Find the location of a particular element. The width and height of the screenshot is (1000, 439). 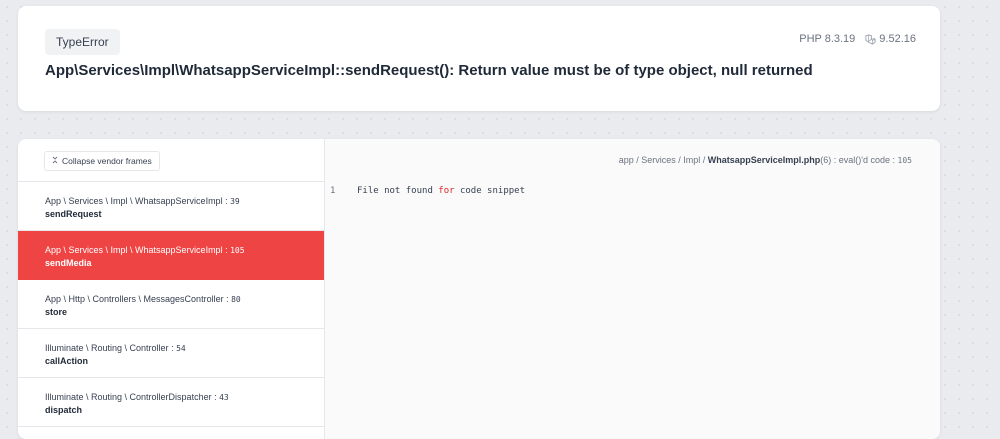

frame-method: callAction is located at coordinates (67, 361).